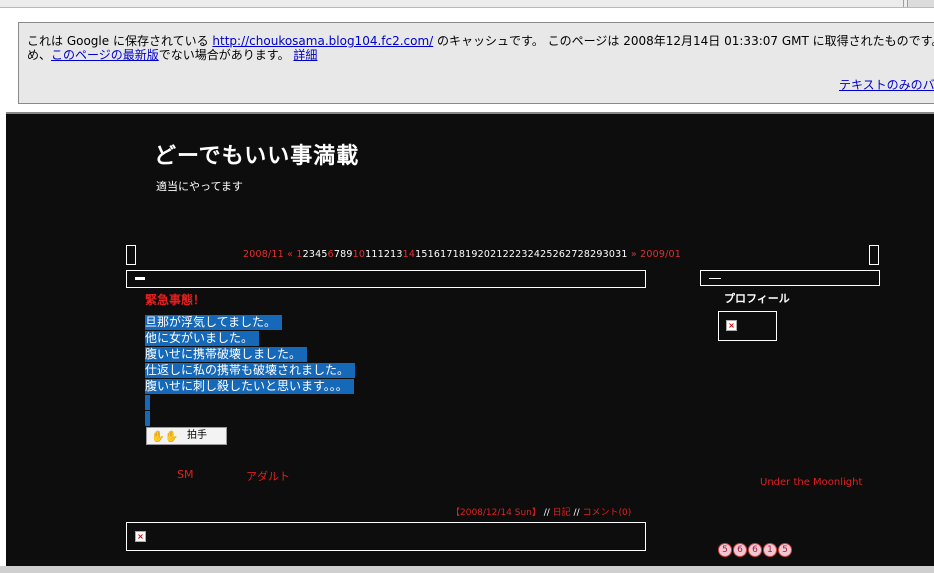 This screenshot has width=934, height=573. Describe the element at coordinates (660, 254) in the screenshot. I see `calendar-next-month: 2009/01` at that location.